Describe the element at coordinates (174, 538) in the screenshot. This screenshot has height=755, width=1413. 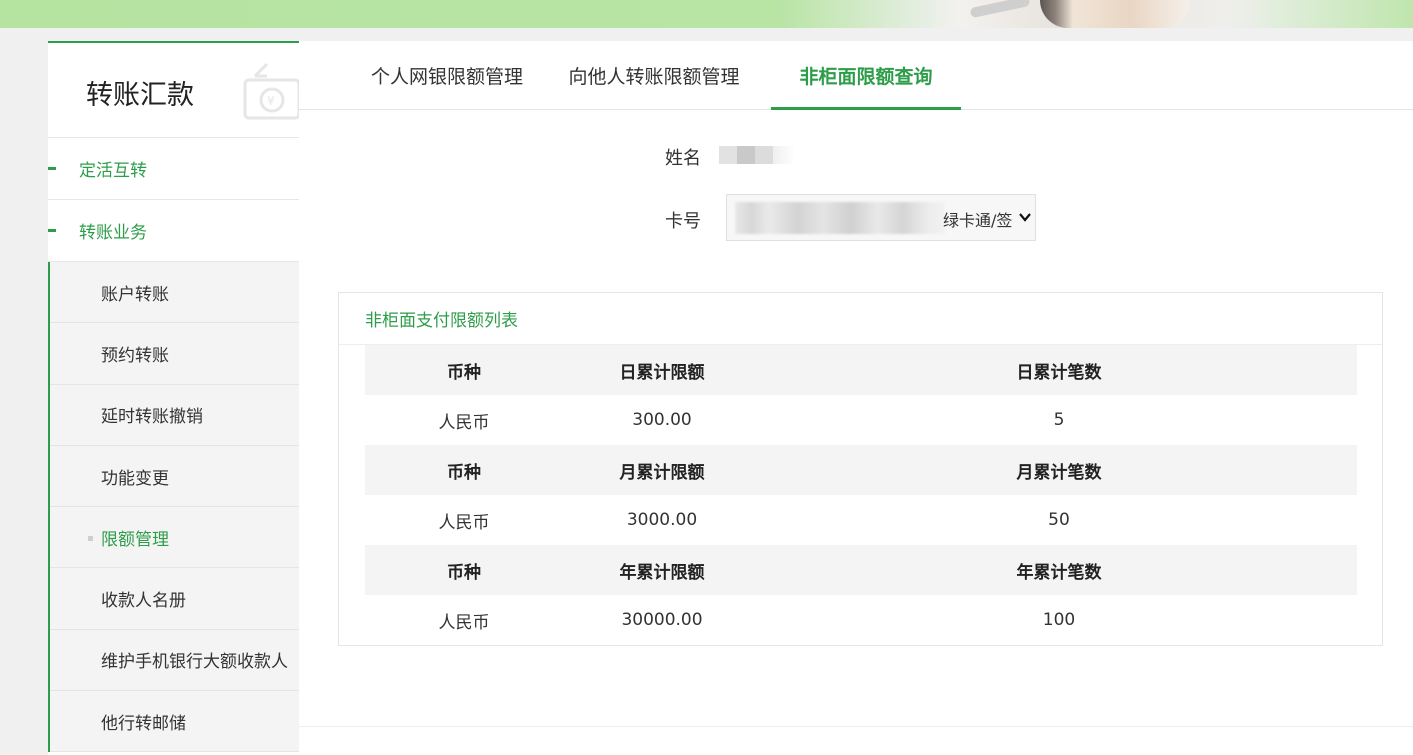
I see `submenu-item-limit-management: 限额管理` at that location.